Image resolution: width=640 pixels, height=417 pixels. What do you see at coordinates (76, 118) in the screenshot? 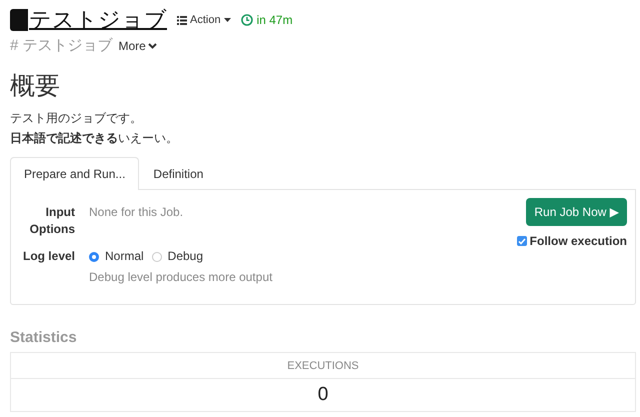
I see `description-text: テスト用のジョブです。` at bounding box center [76, 118].